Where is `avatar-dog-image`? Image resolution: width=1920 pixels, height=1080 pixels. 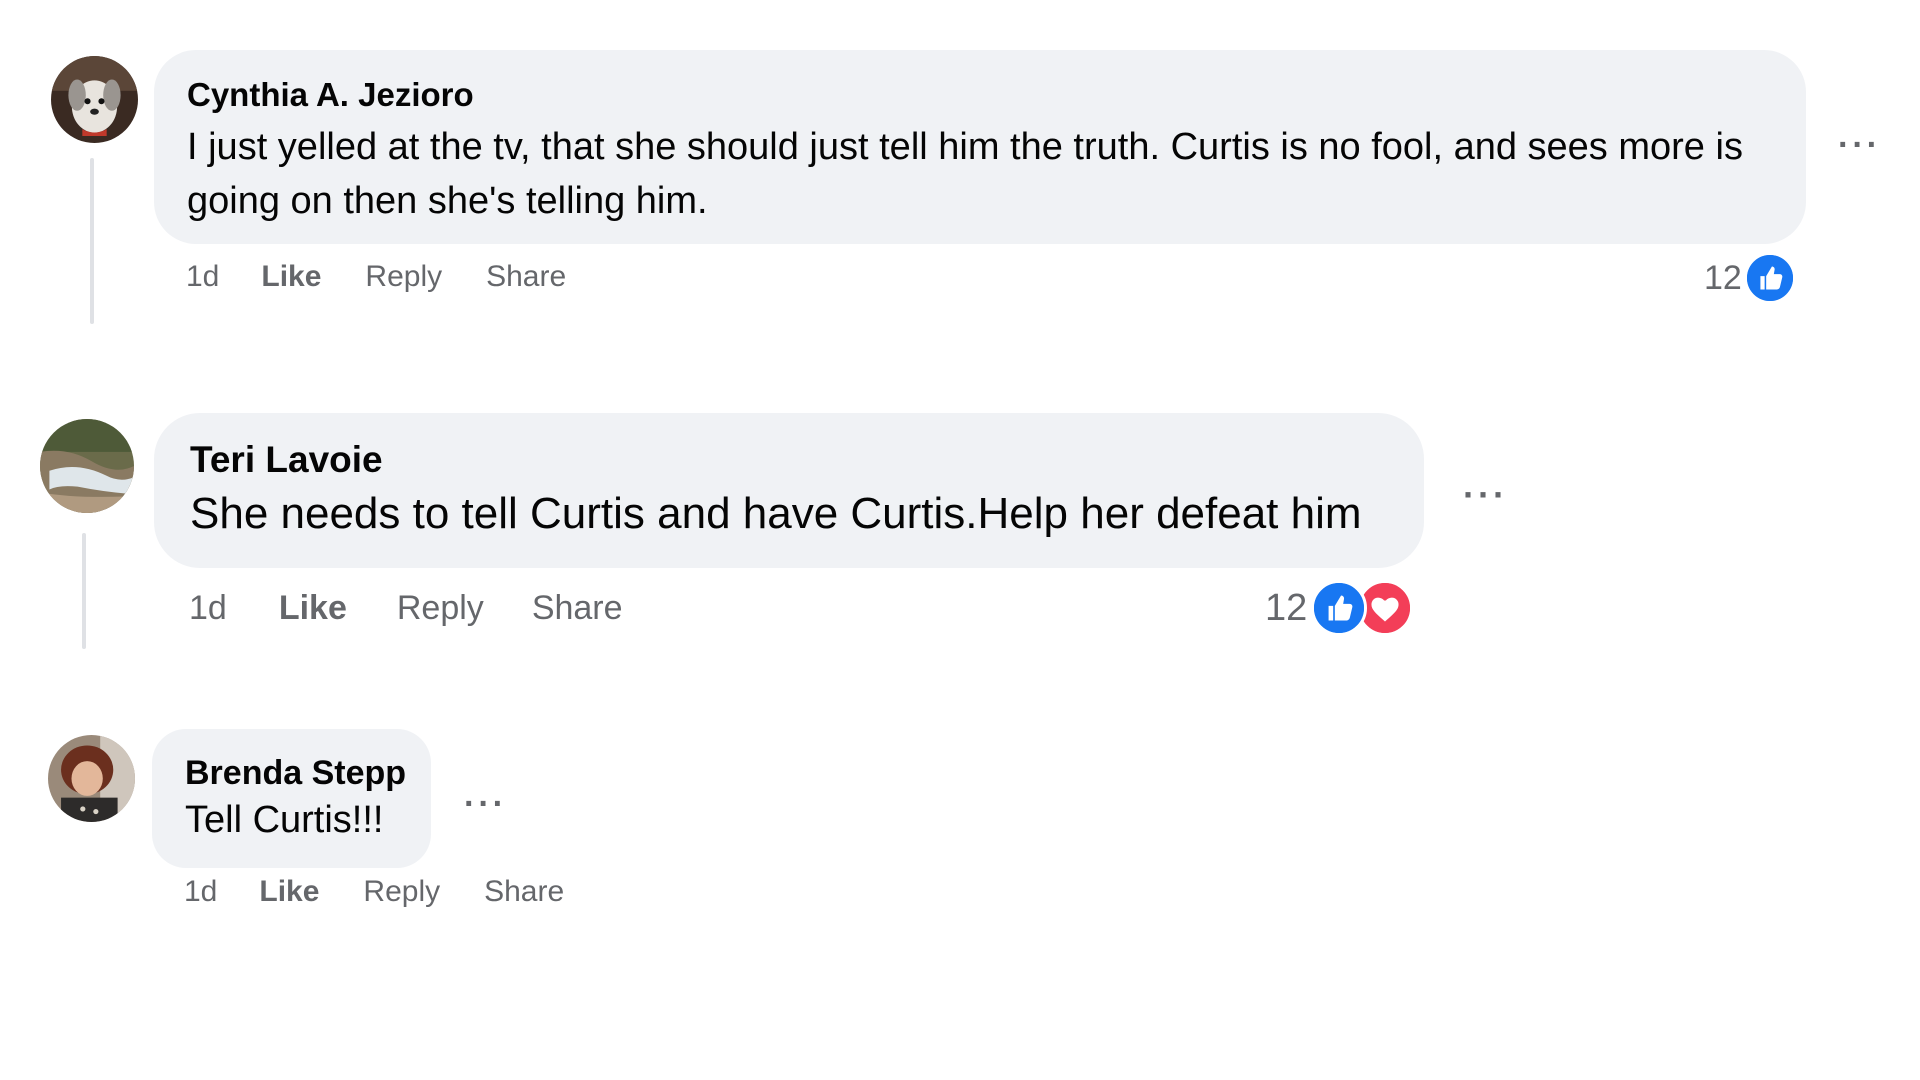
avatar-dog-image is located at coordinates (94, 99).